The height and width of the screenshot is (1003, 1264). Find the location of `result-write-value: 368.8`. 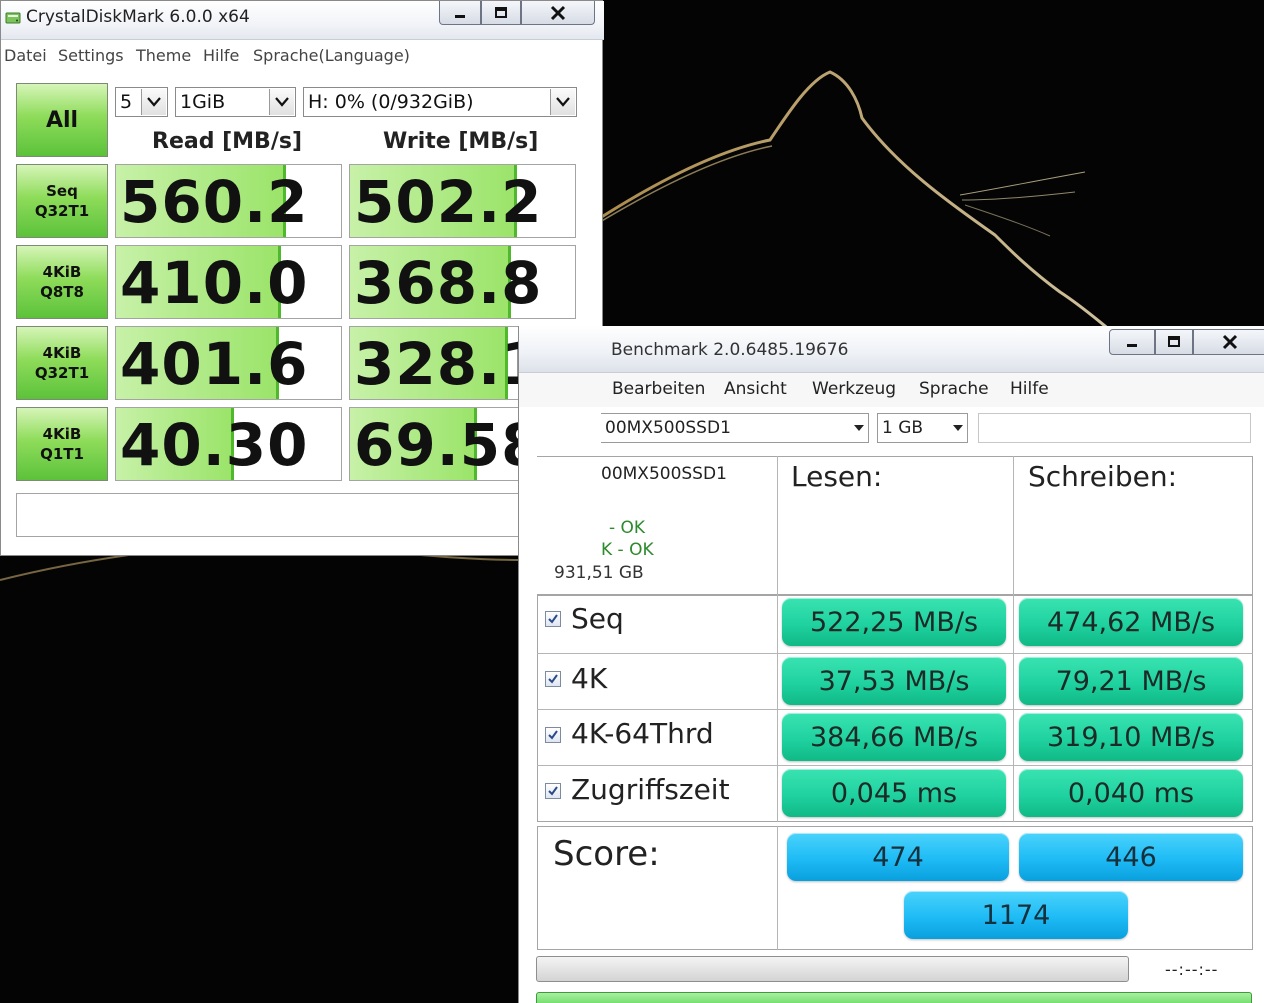

result-write-value: 368.8 is located at coordinates (448, 283).